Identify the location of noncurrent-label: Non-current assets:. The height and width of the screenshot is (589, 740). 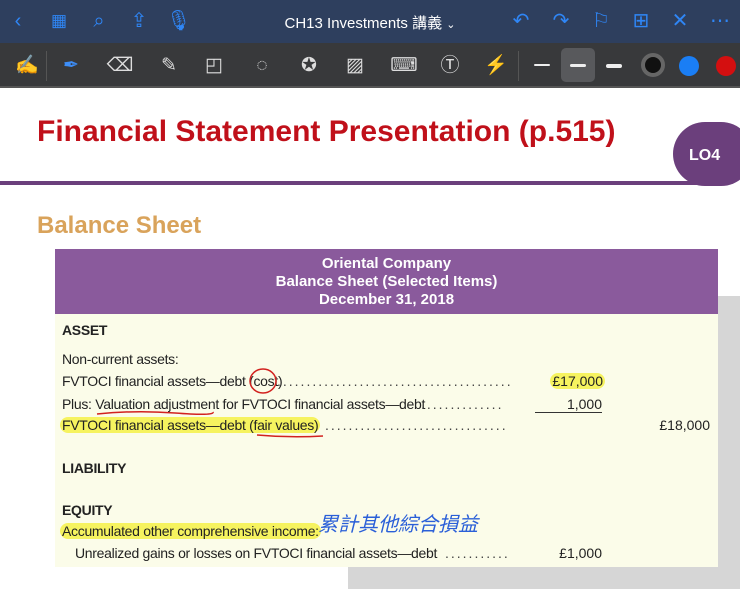
(120, 359).